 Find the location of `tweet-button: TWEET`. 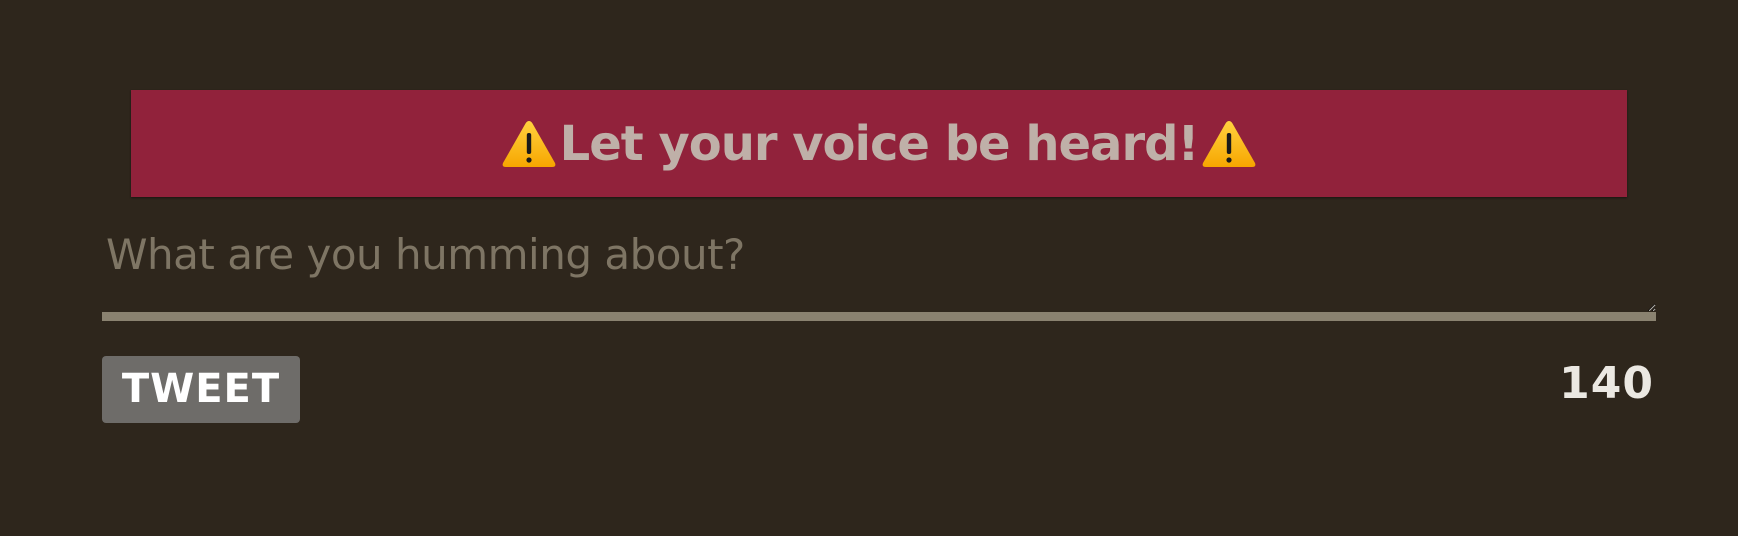

tweet-button: TWEET is located at coordinates (201, 389).